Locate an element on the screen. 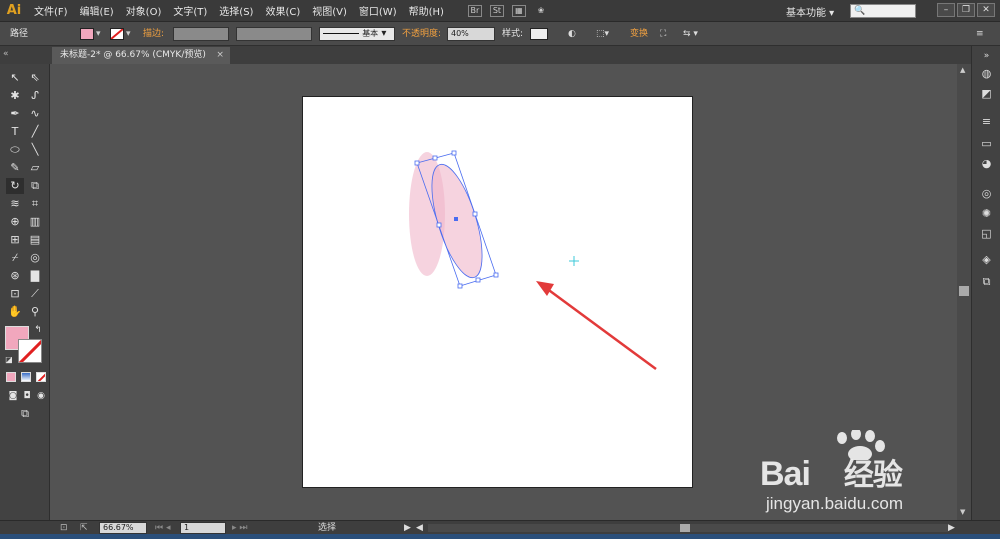 This screenshot has height=539, width=1000. curvature-tool-icon: ∿ is located at coordinates (35, 114).